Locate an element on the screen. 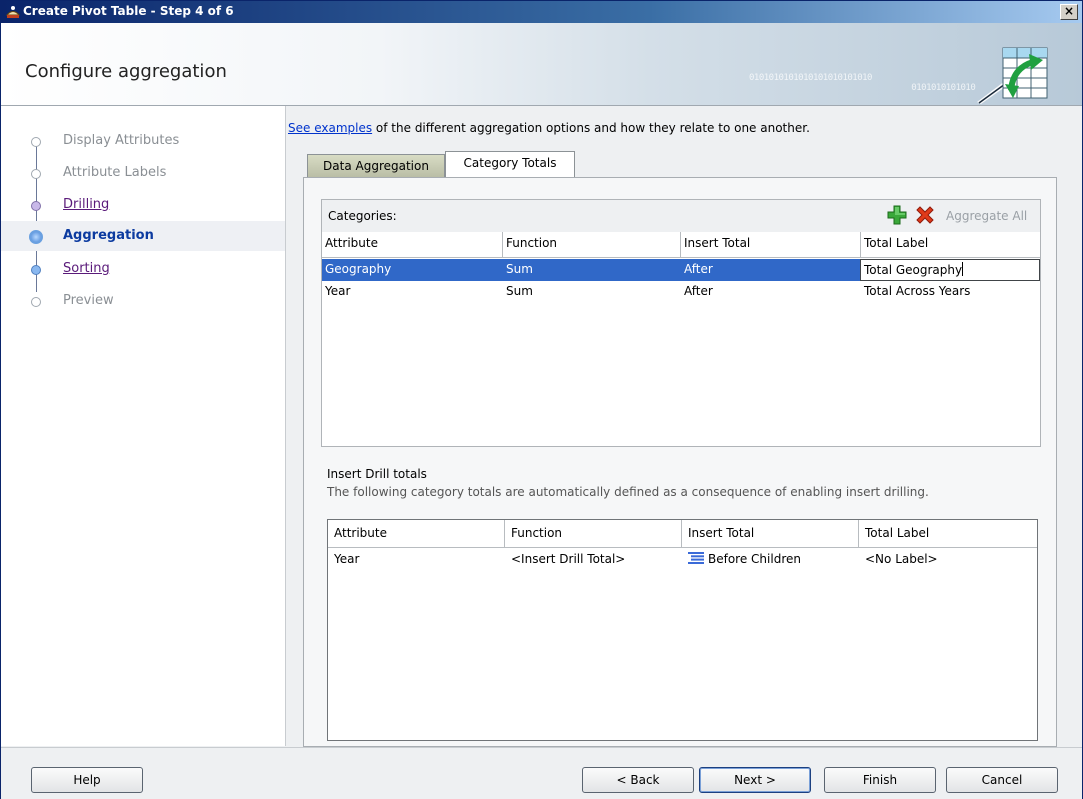 Image resolution: width=1083 pixels, height=799 pixels. cell-attribute: Geography is located at coordinates (412, 270).